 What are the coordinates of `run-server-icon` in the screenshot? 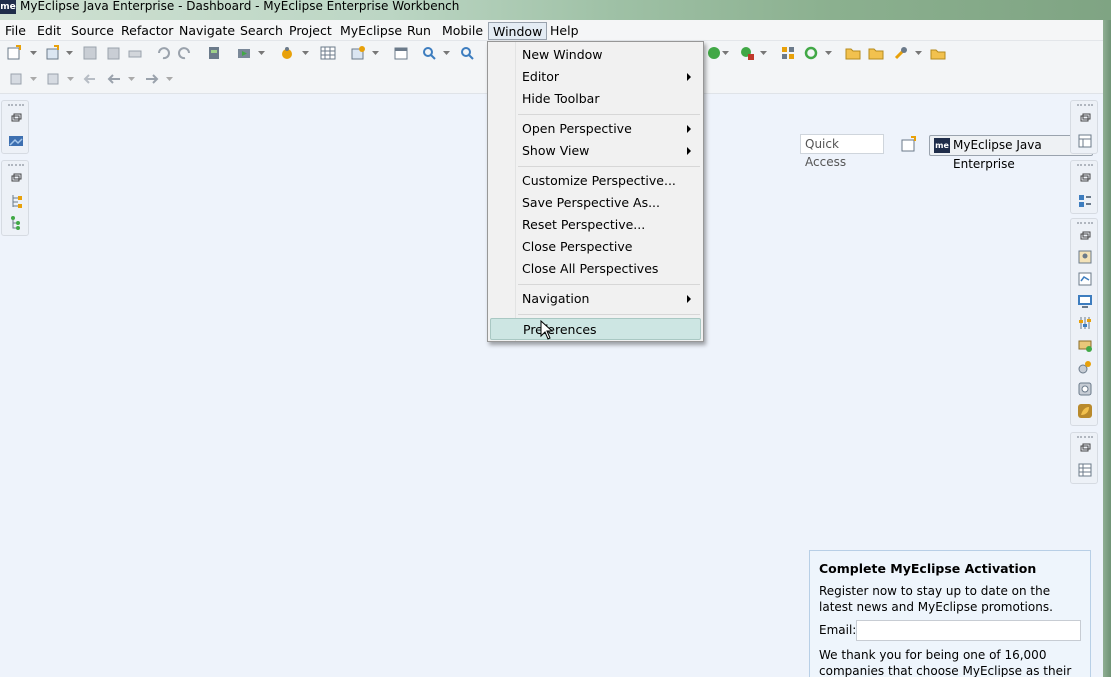 It's located at (747, 53).